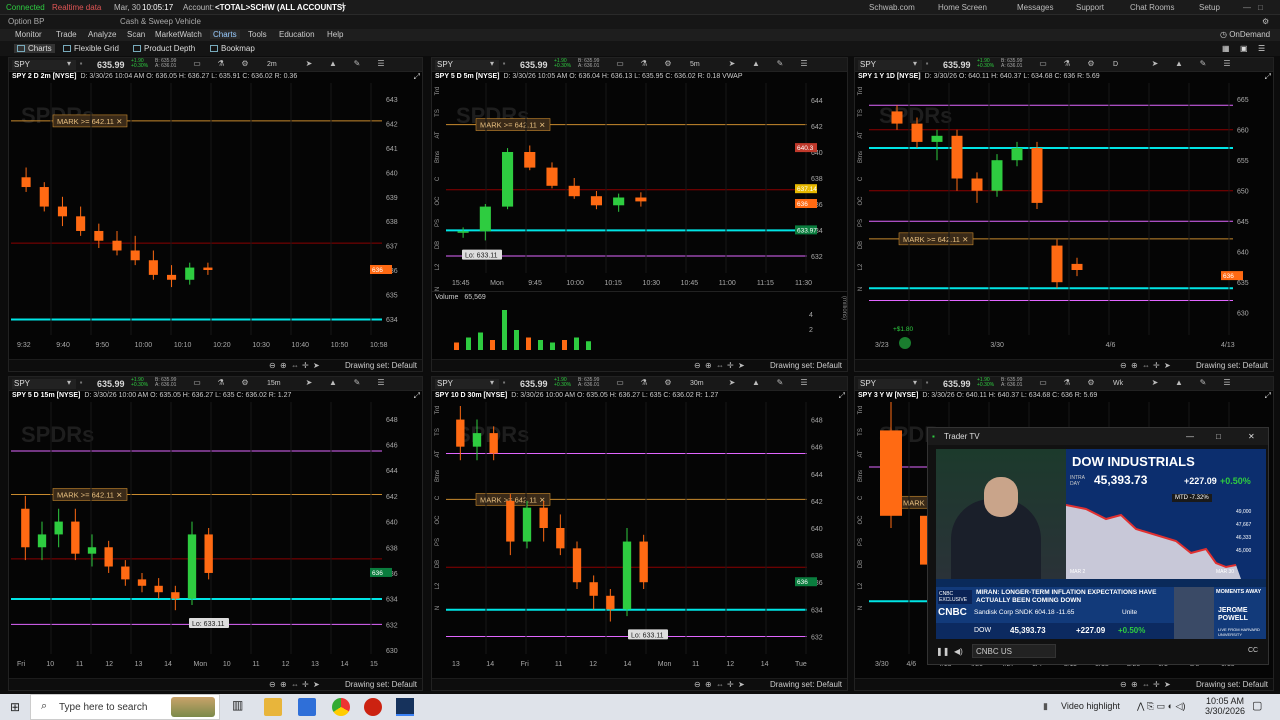 The width and height of the screenshot is (1280, 720). I want to click on aggregation-select: D, so click(1115, 64).